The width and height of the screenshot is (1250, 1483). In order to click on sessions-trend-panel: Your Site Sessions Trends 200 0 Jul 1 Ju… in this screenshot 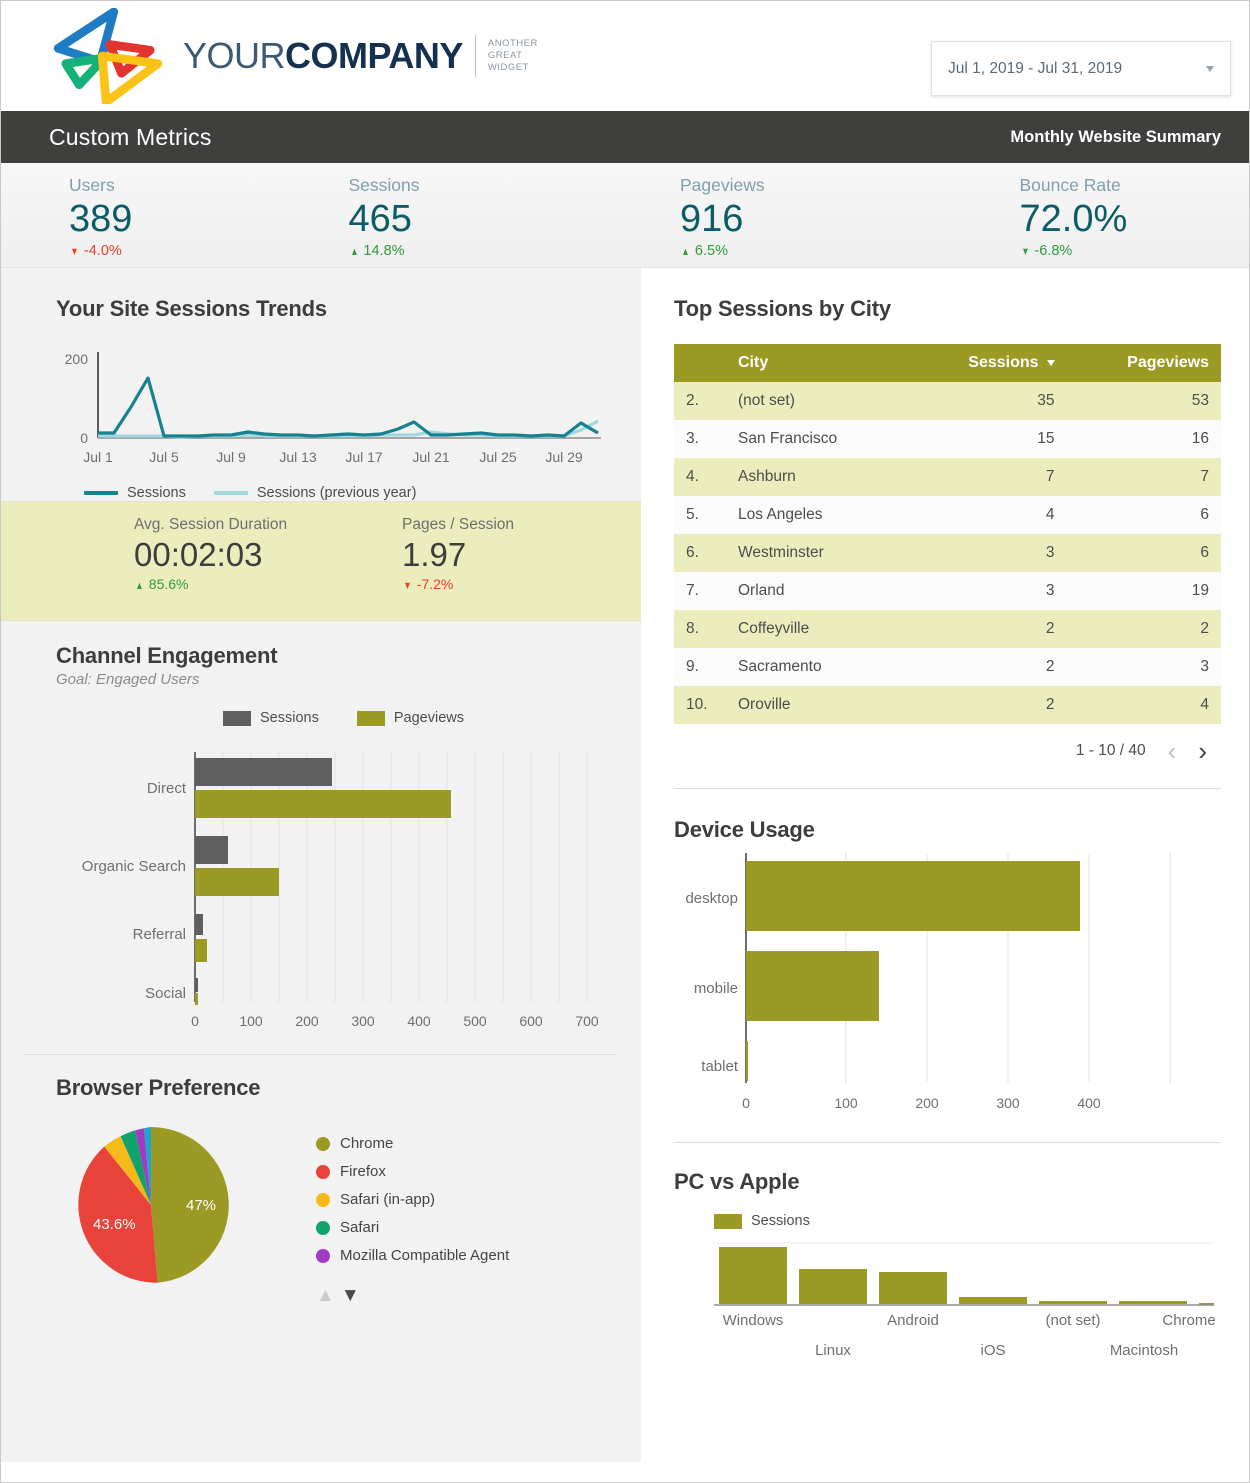, I will do `click(321, 384)`.